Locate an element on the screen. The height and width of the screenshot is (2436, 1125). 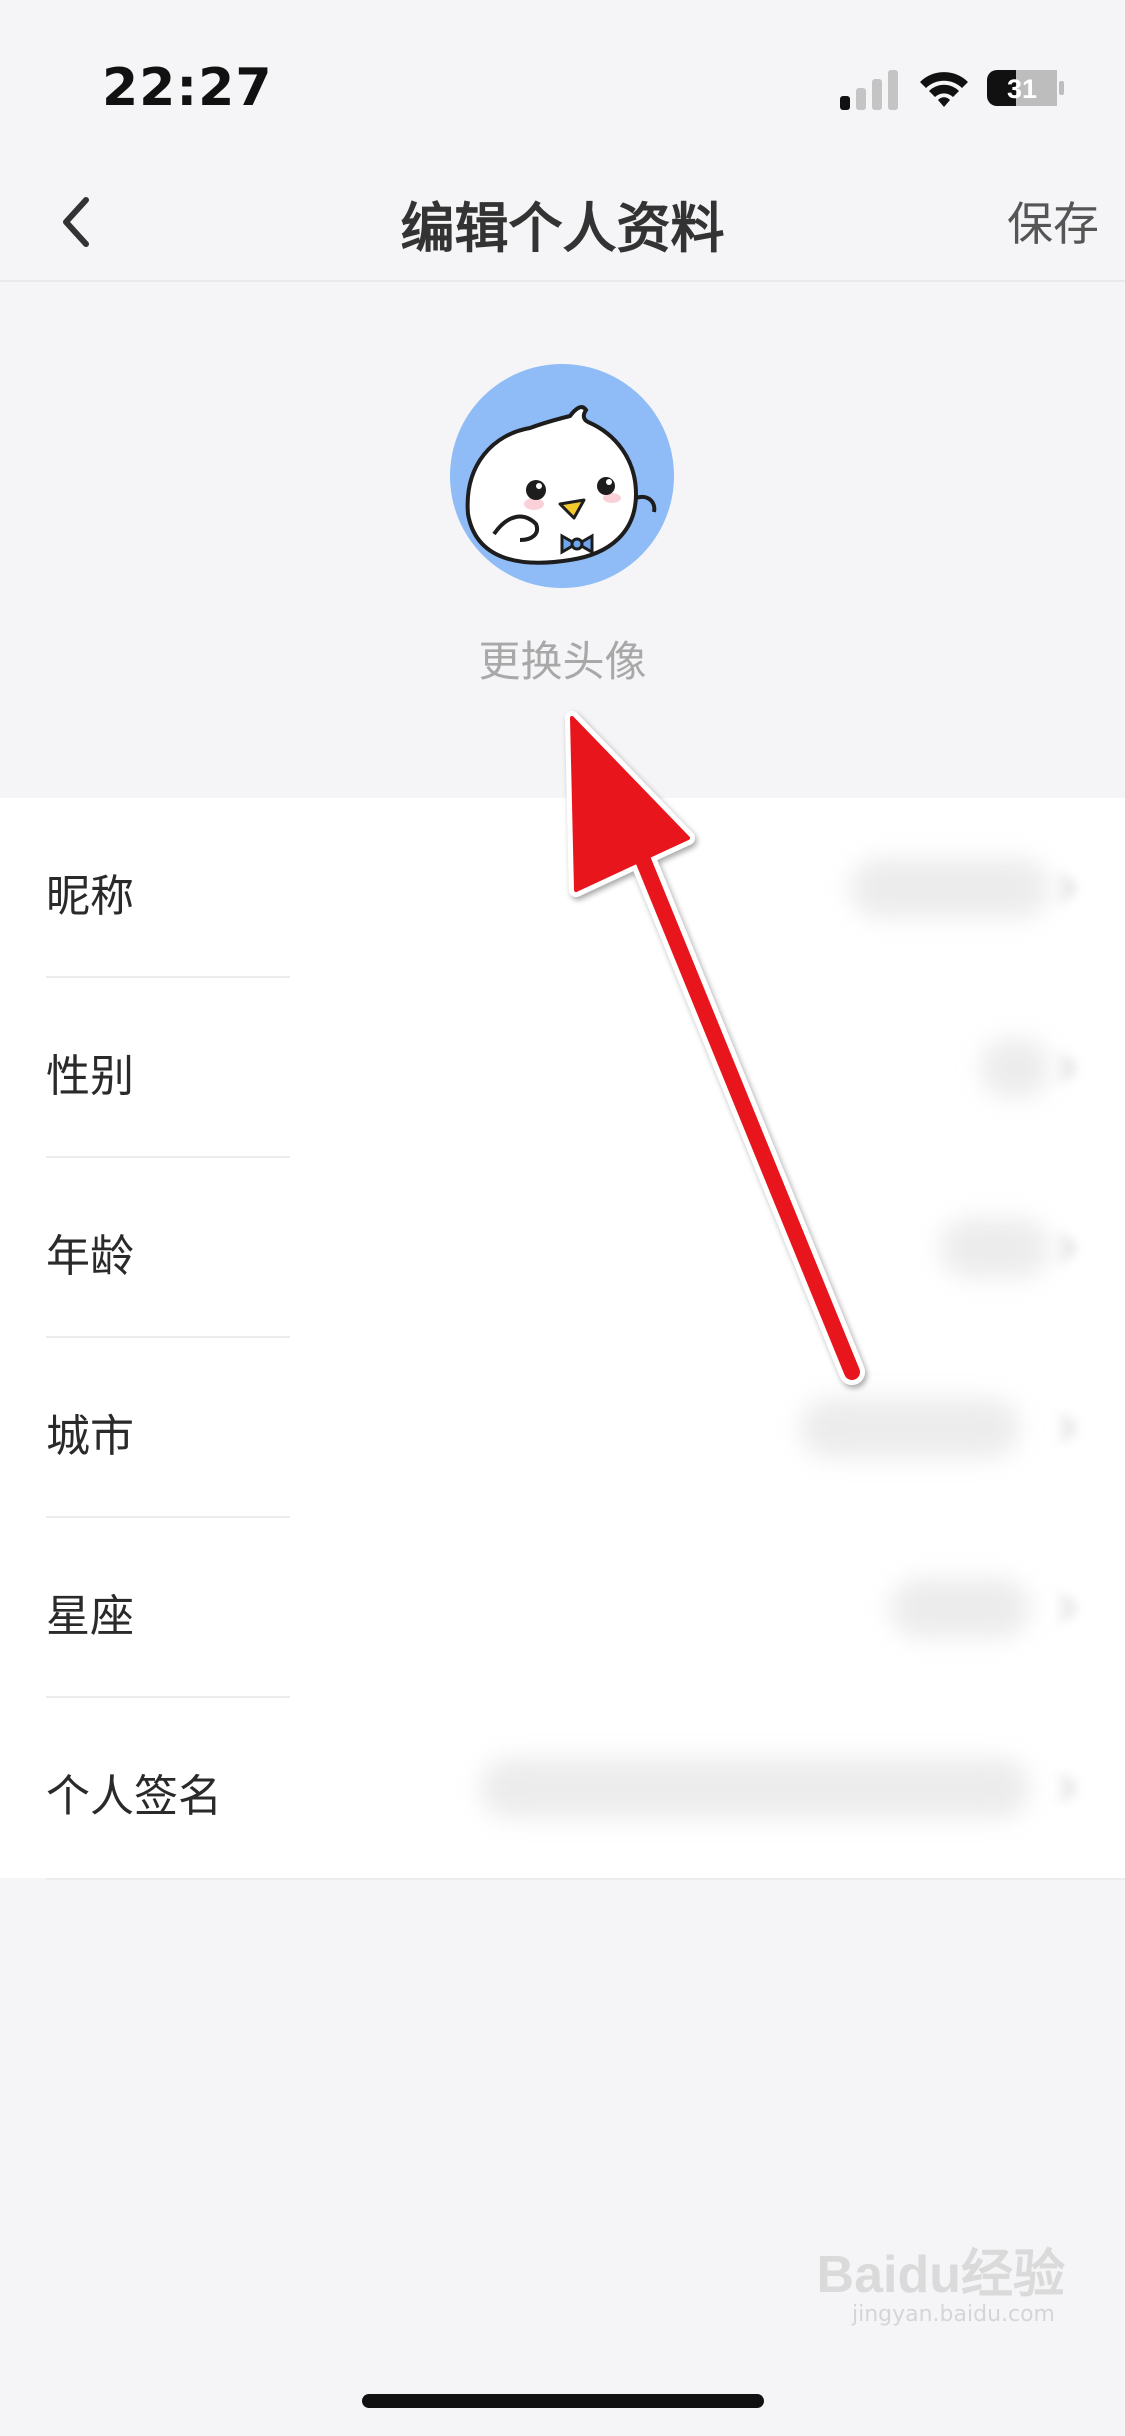
row-label: 年龄 is located at coordinates (90, 1256).